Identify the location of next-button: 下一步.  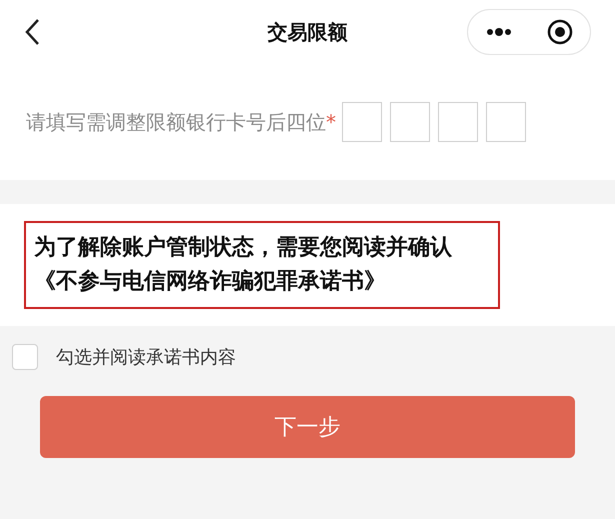
(307, 427).